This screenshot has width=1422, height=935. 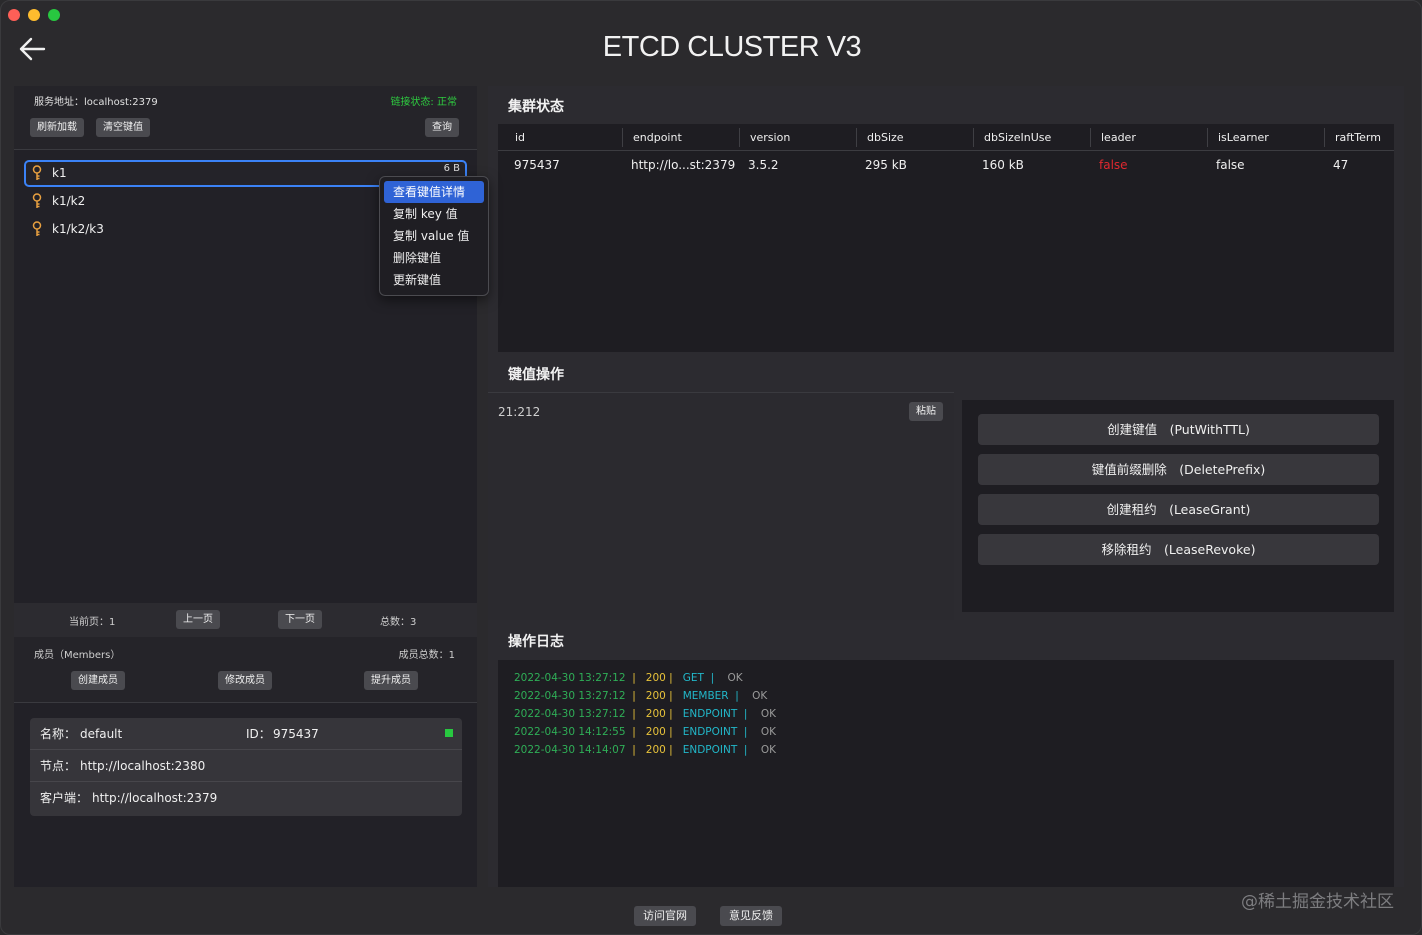 What do you see at coordinates (58, 734) in the screenshot?
I see `member-name-label: 名称：` at bounding box center [58, 734].